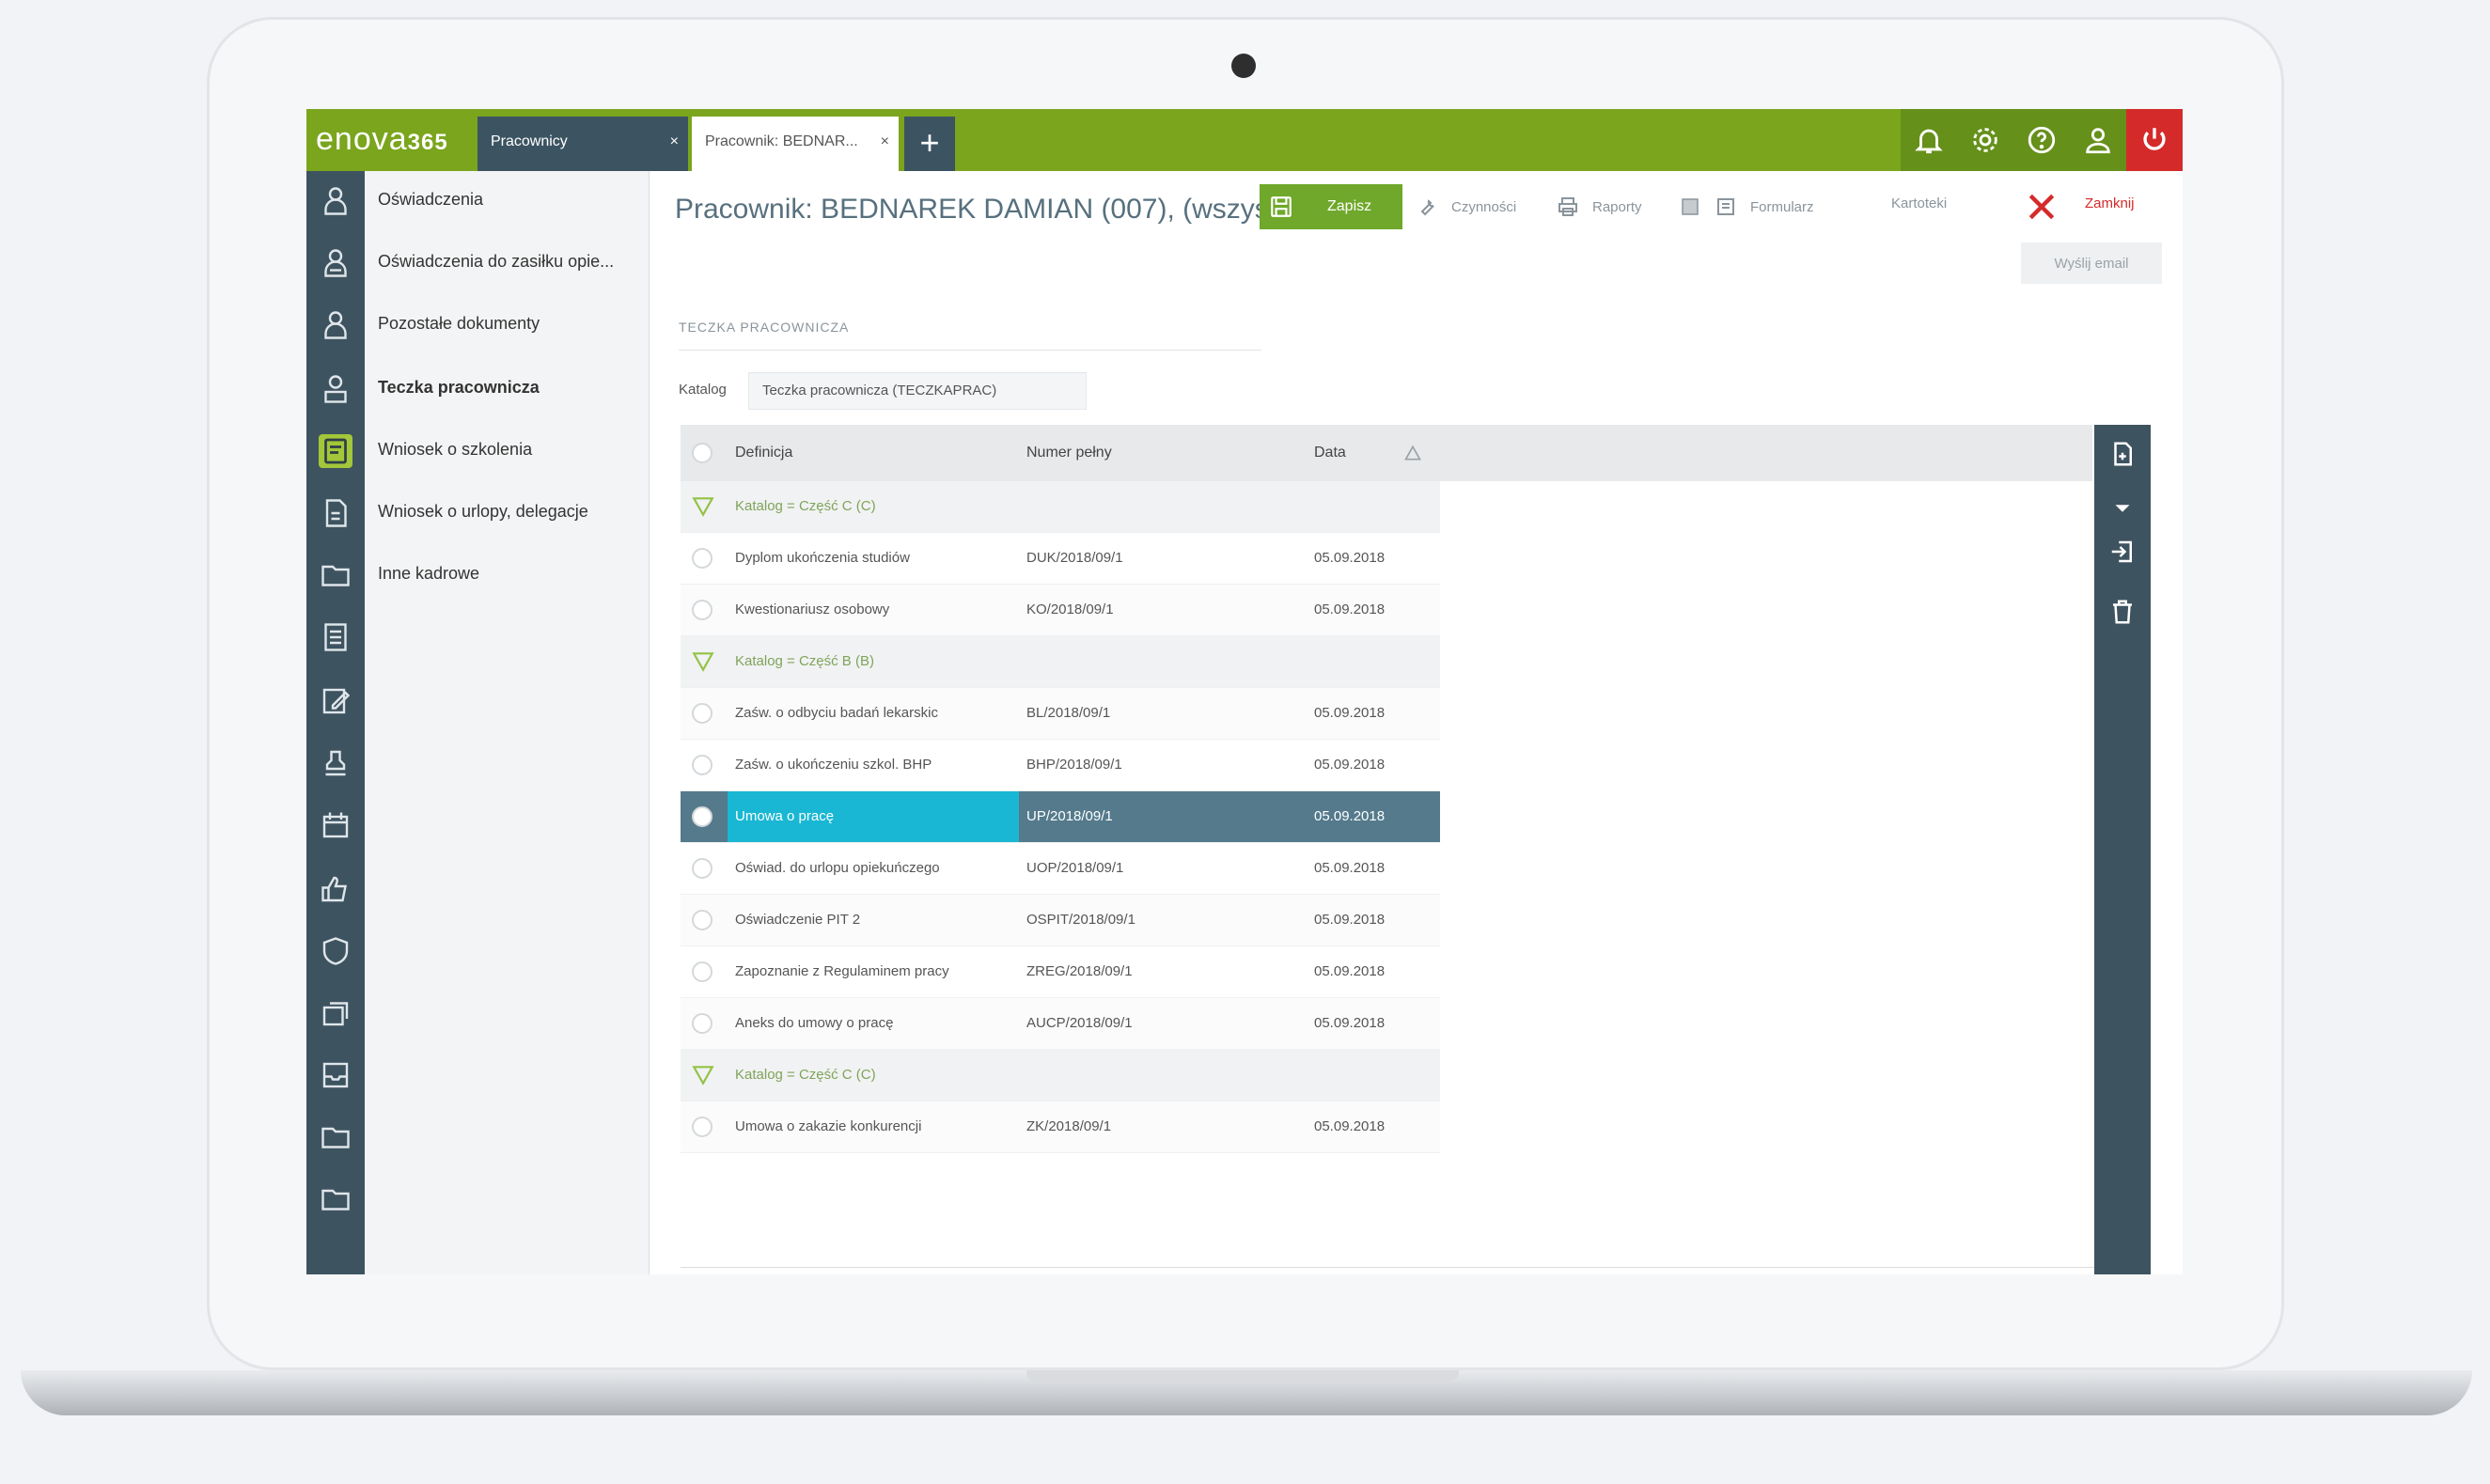 This screenshot has height=1484, width=2490. I want to click on list-icon, so click(335, 637).